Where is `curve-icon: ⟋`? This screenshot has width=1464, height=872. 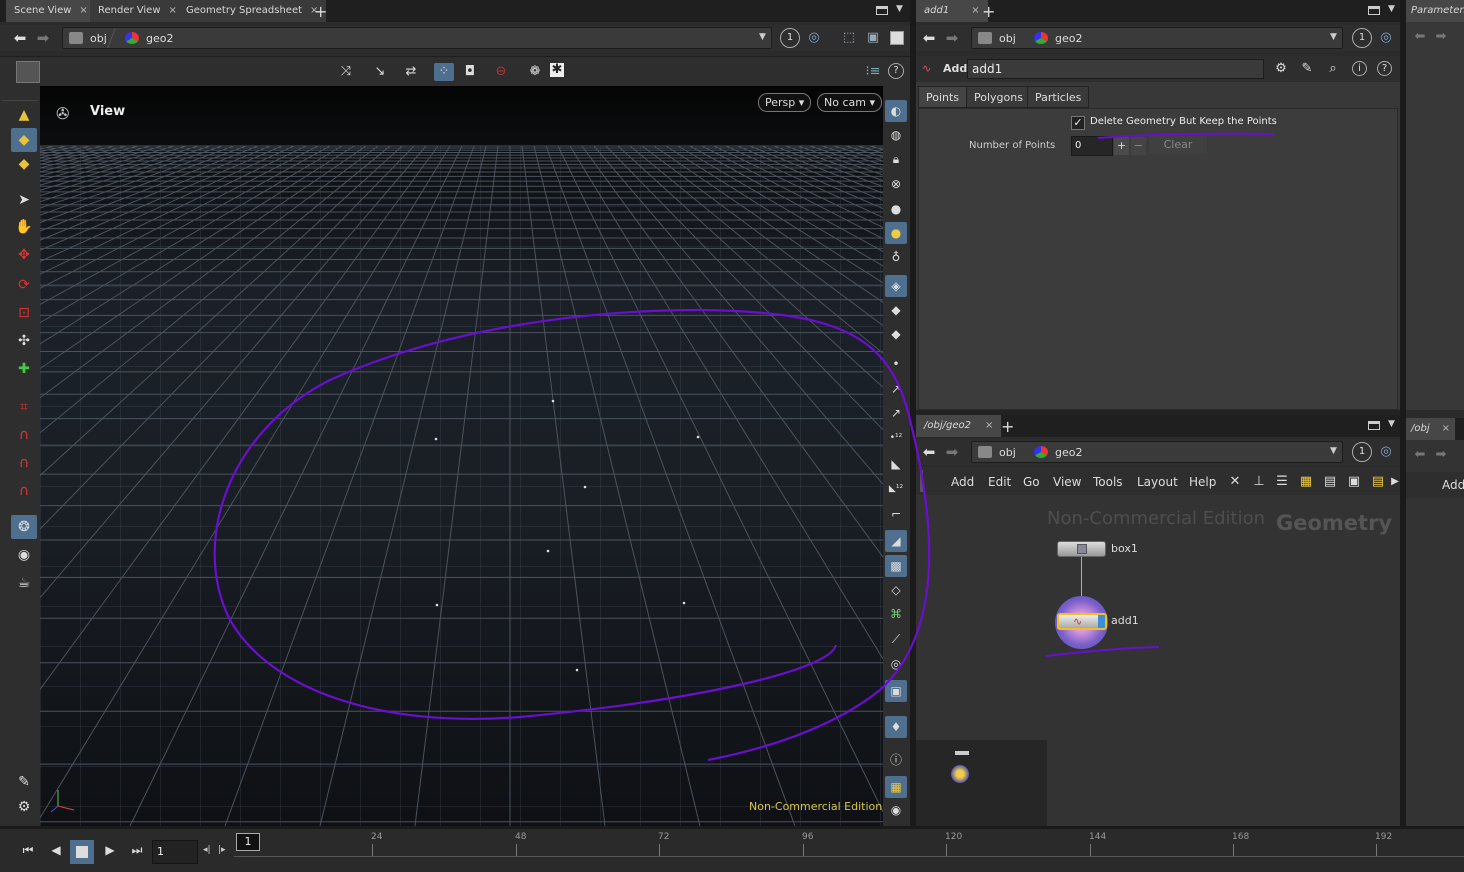 curve-icon: ⟋ is located at coordinates (896, 639).